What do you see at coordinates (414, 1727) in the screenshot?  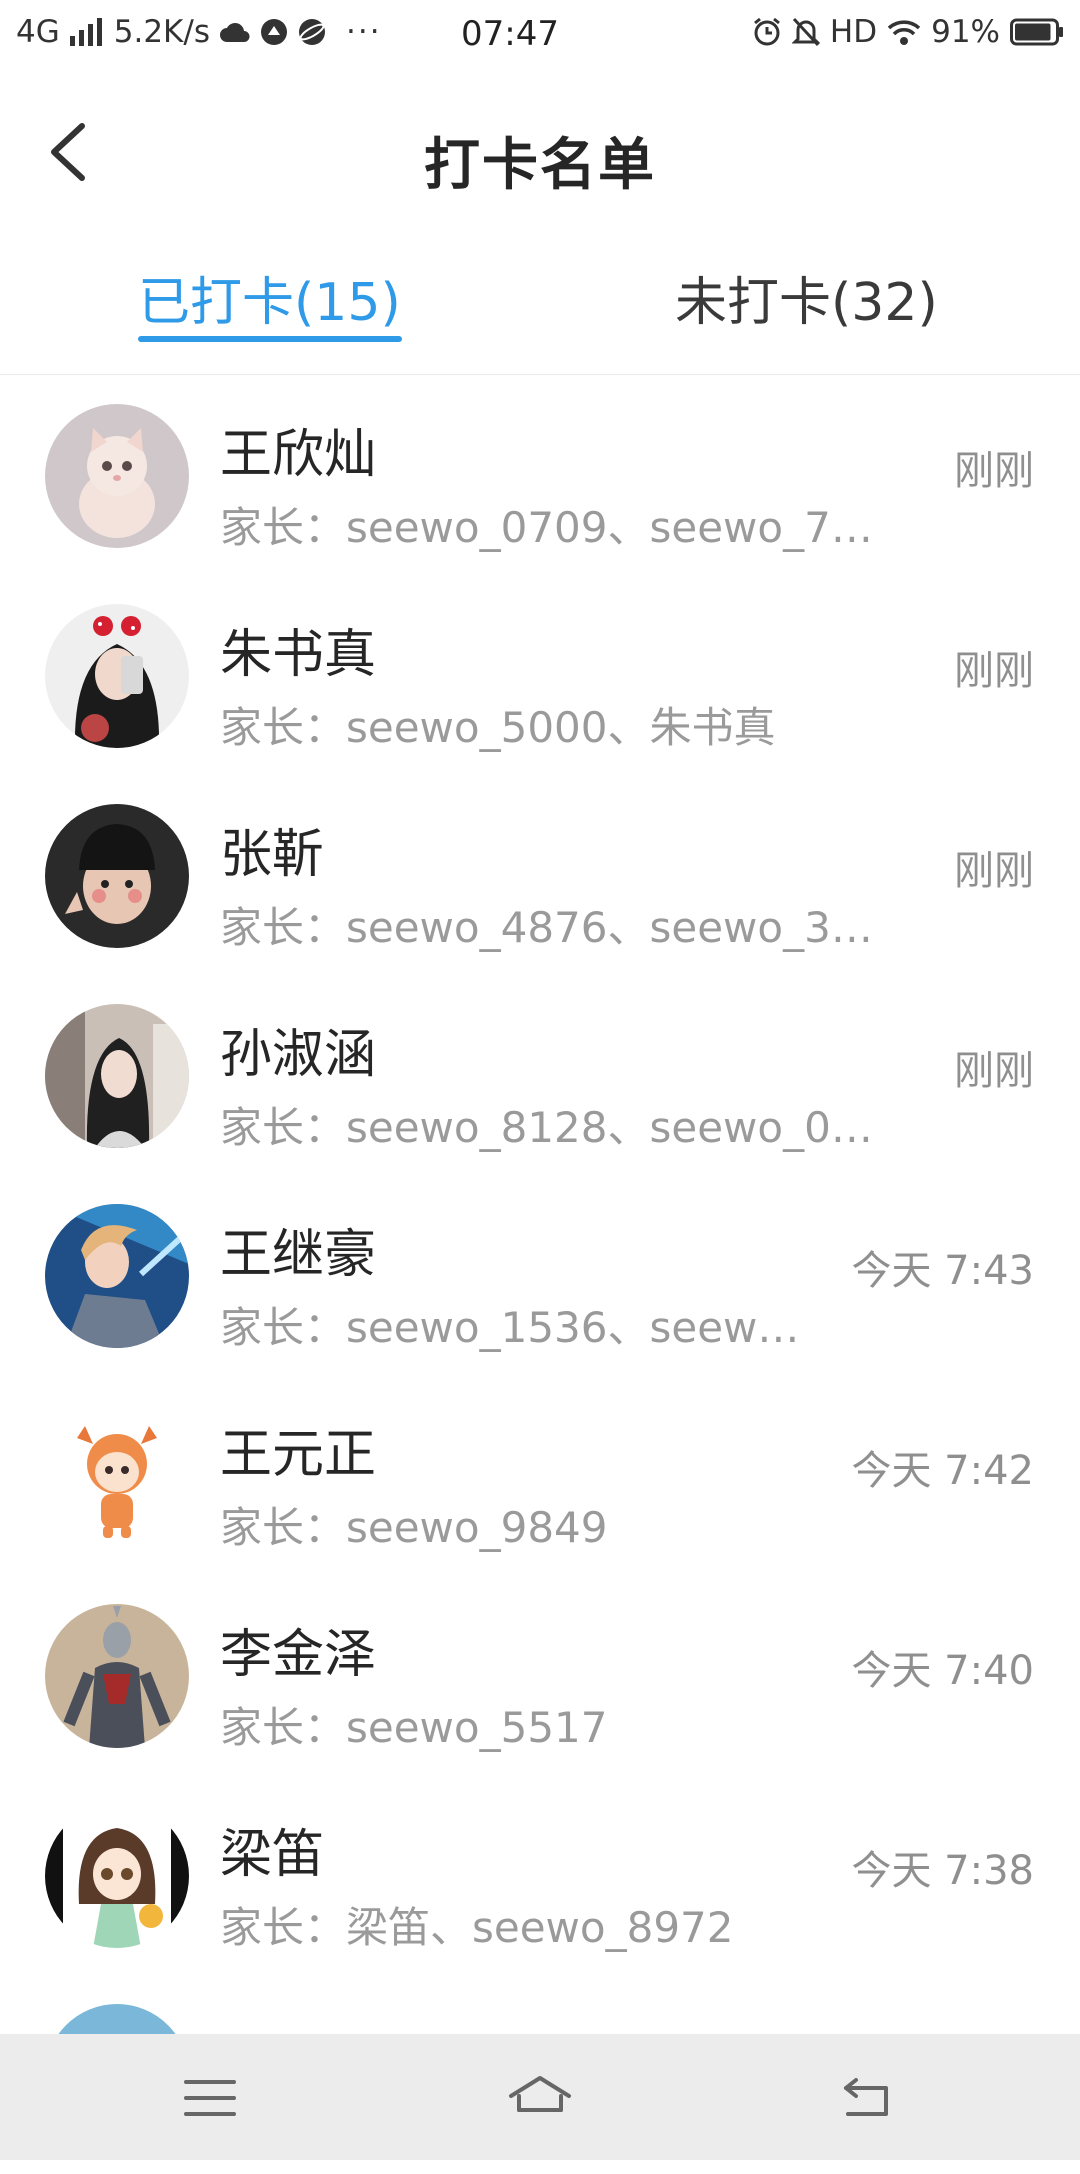 I see `parent-accounts: 家长：seewo_5517` at bounding box center [414, 1727].